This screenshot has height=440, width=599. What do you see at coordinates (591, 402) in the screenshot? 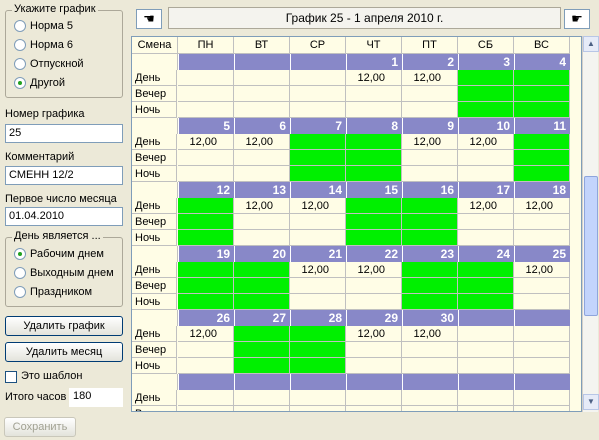
I see `scroll-down-button: ▼` at bounding box center [591, 402].